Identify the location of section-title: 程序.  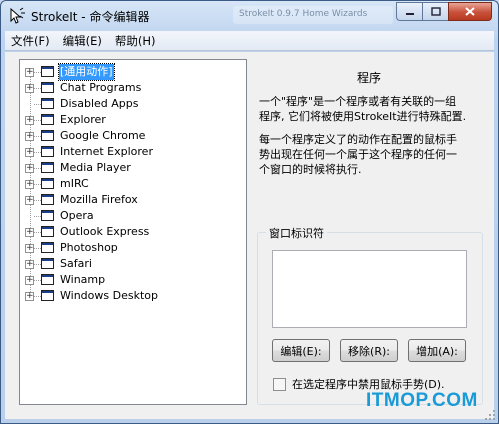
(369, 78).